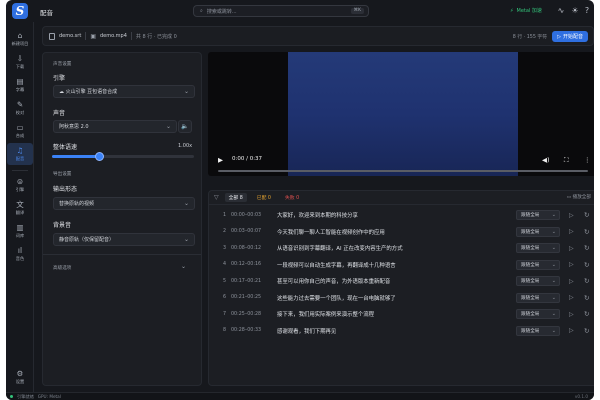 This screenshot has width=600, height=400. What do you see at coordinates (123, 156) in the screenshot?
I see `speed-slider` at bounding box center [123, 156].